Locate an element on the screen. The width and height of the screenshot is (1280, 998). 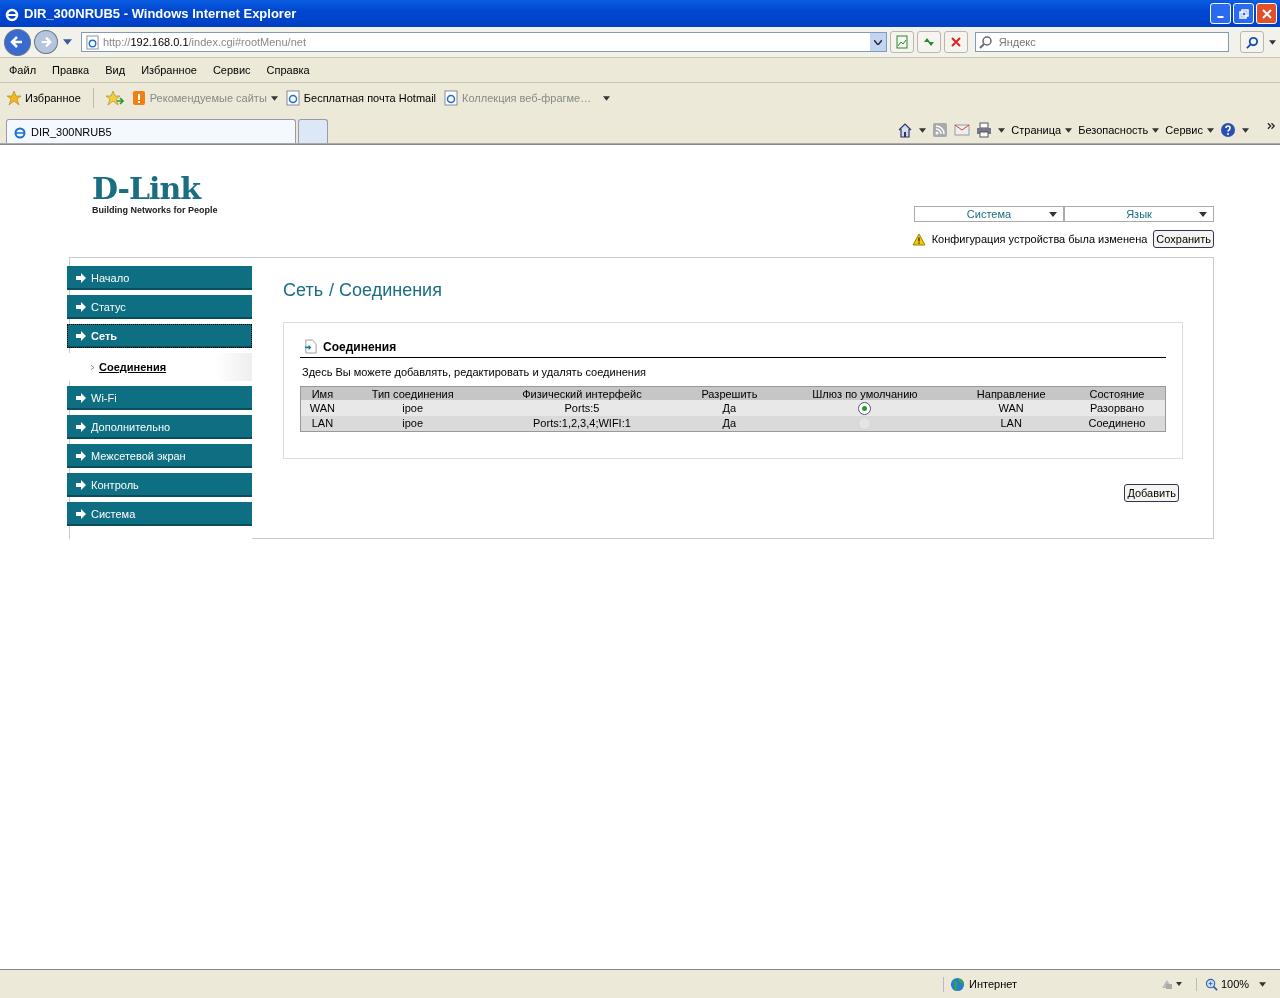
close-icon is located at coordinates (1266, 13).